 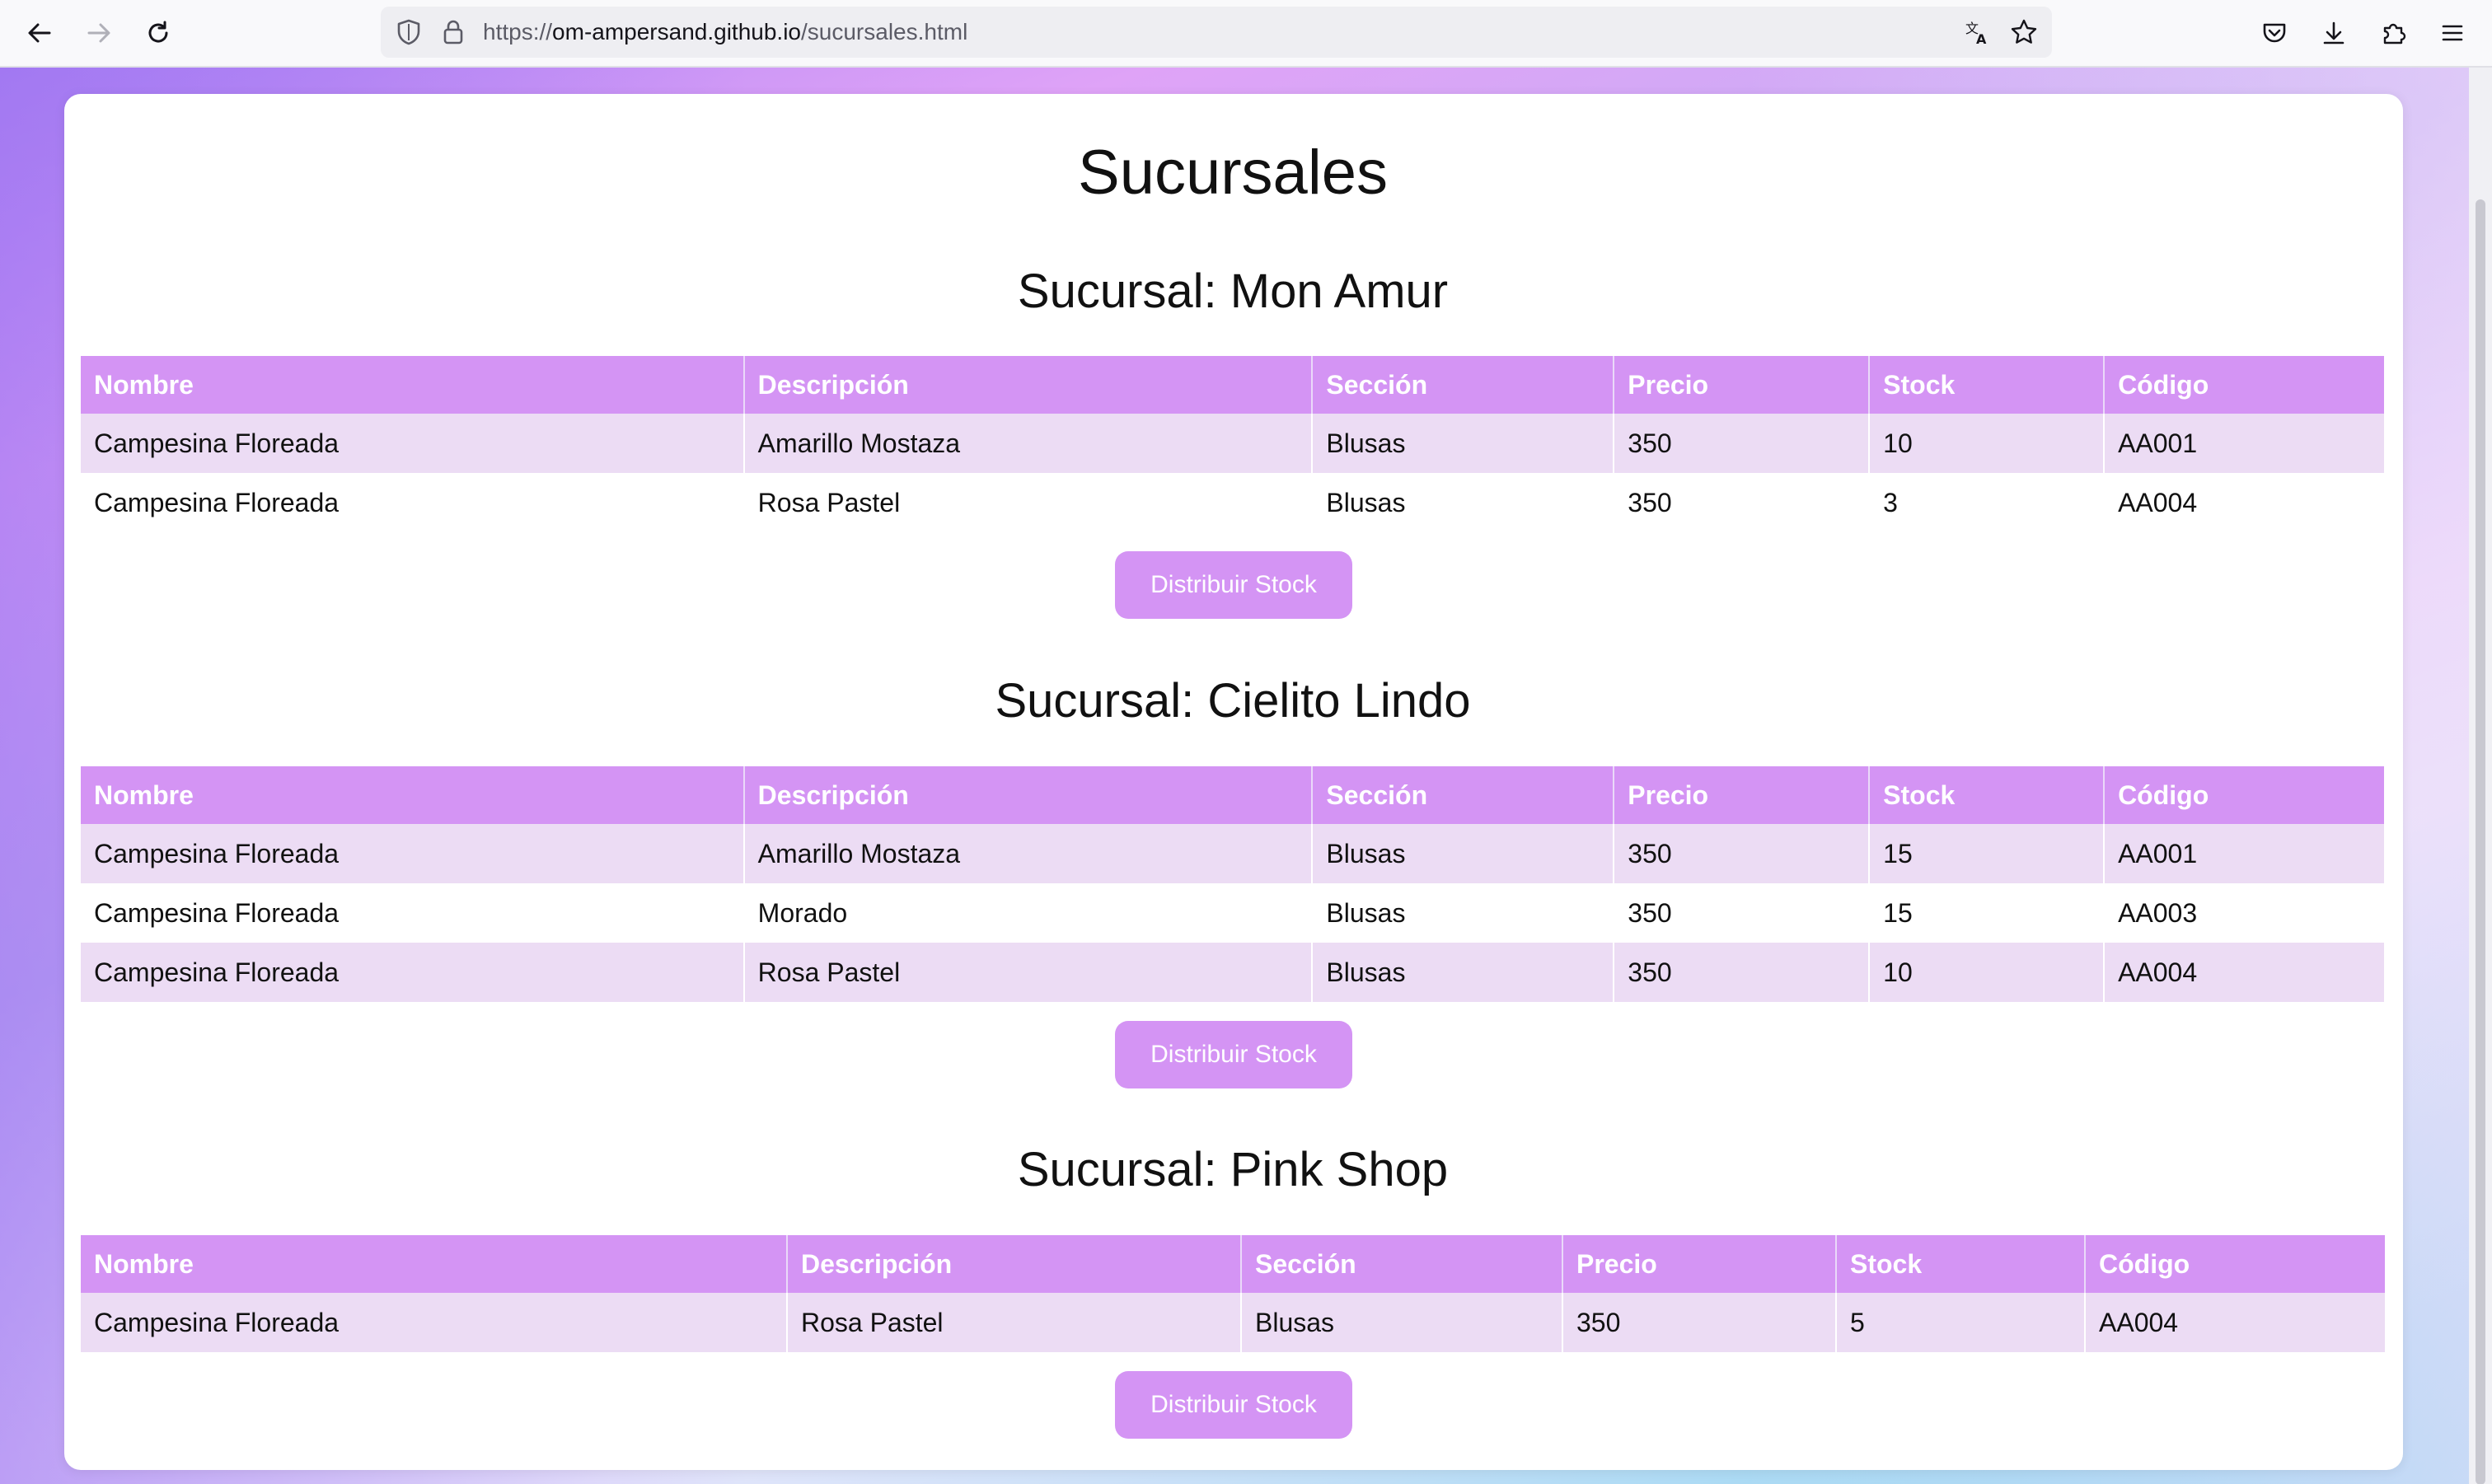 I want to click on pocket-icon, so click(x=2275, y=33).